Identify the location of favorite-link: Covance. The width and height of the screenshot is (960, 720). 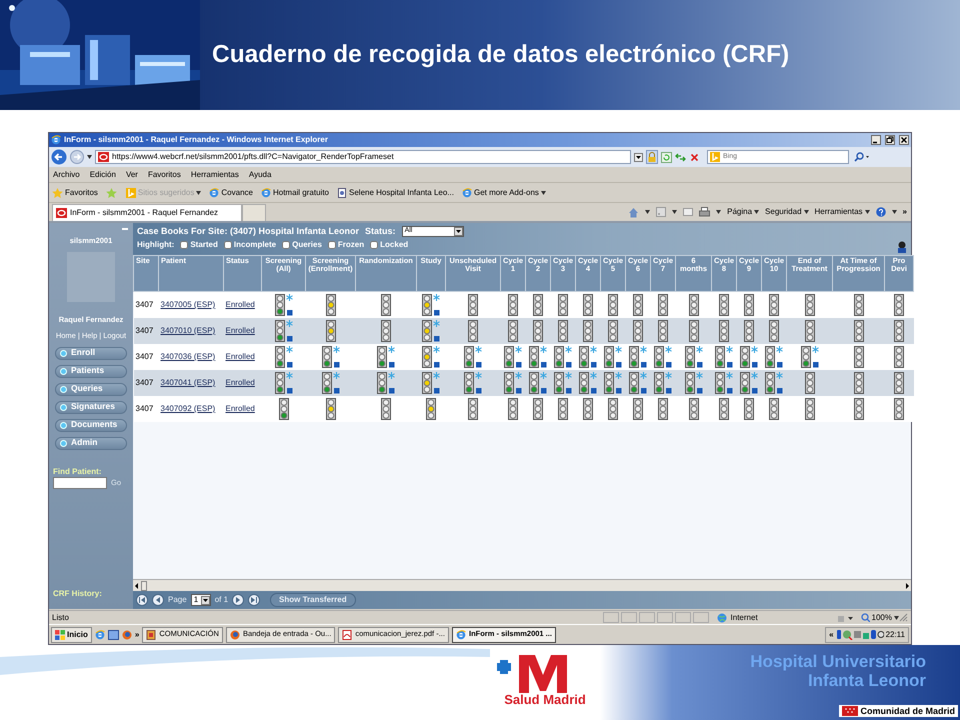
(231, 193).